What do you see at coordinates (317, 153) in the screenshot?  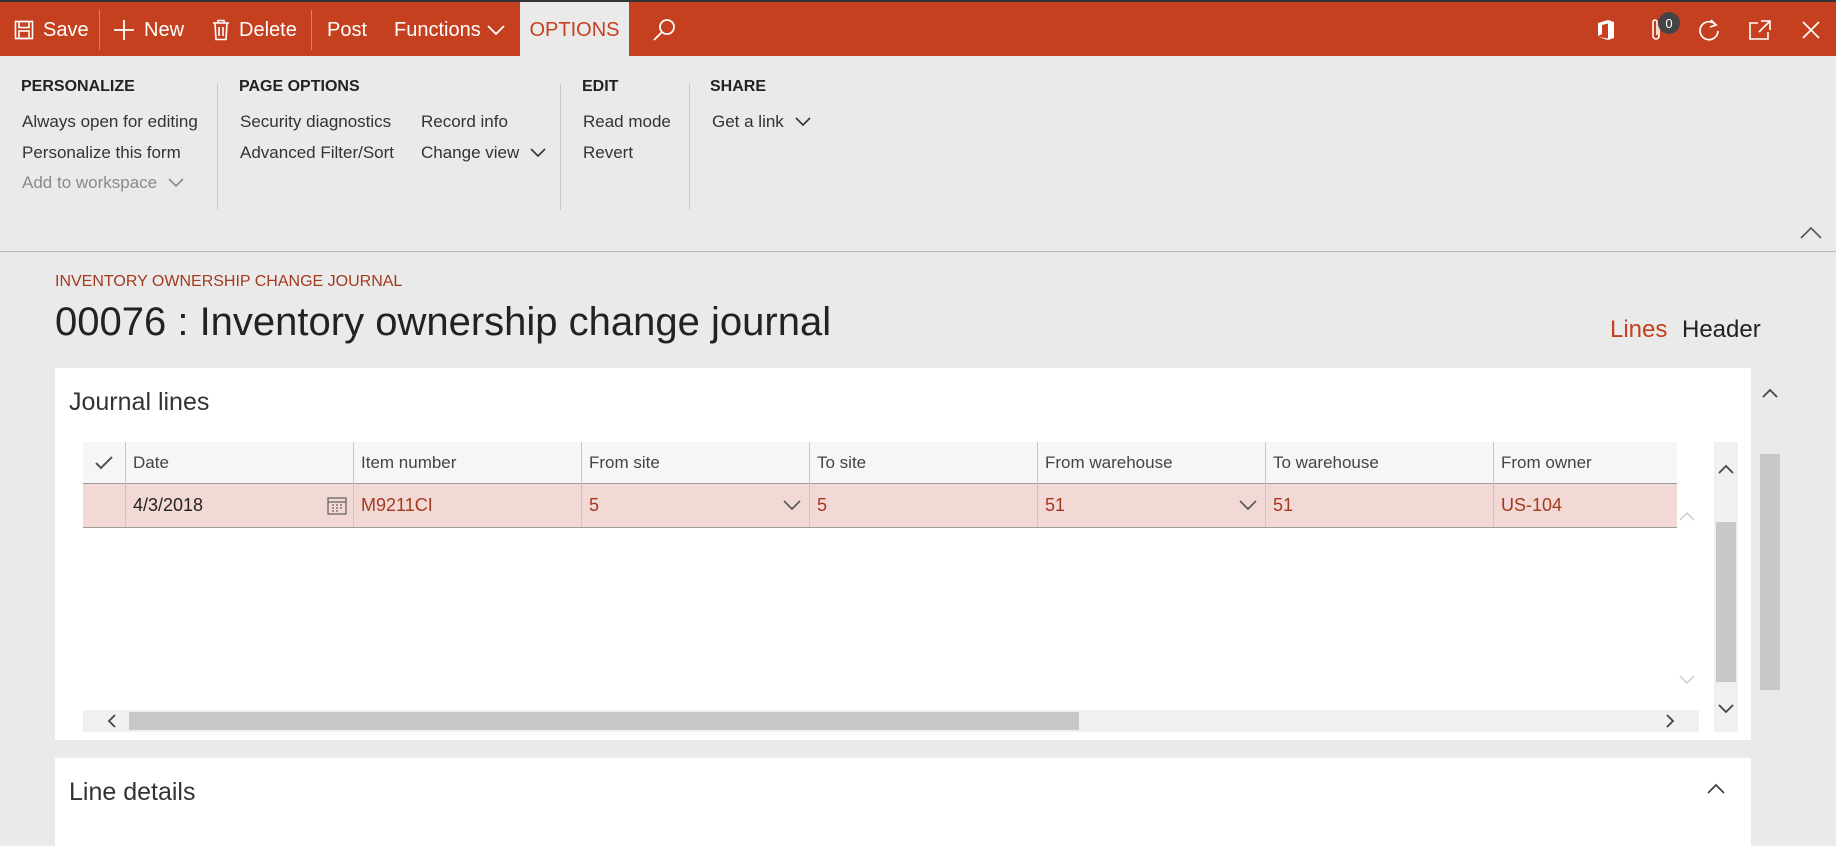 I see `advanced-filter-sort-button: Advanced Filter/Sort` at bounding box center [317, 153].